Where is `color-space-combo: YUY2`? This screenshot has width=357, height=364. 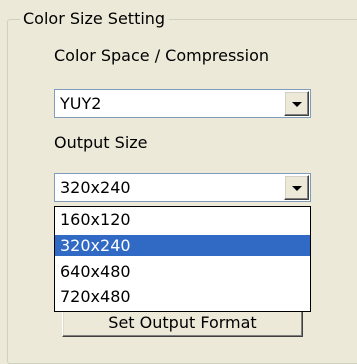 color-space-combo: YUY2 is located at coordinates (182, 103).